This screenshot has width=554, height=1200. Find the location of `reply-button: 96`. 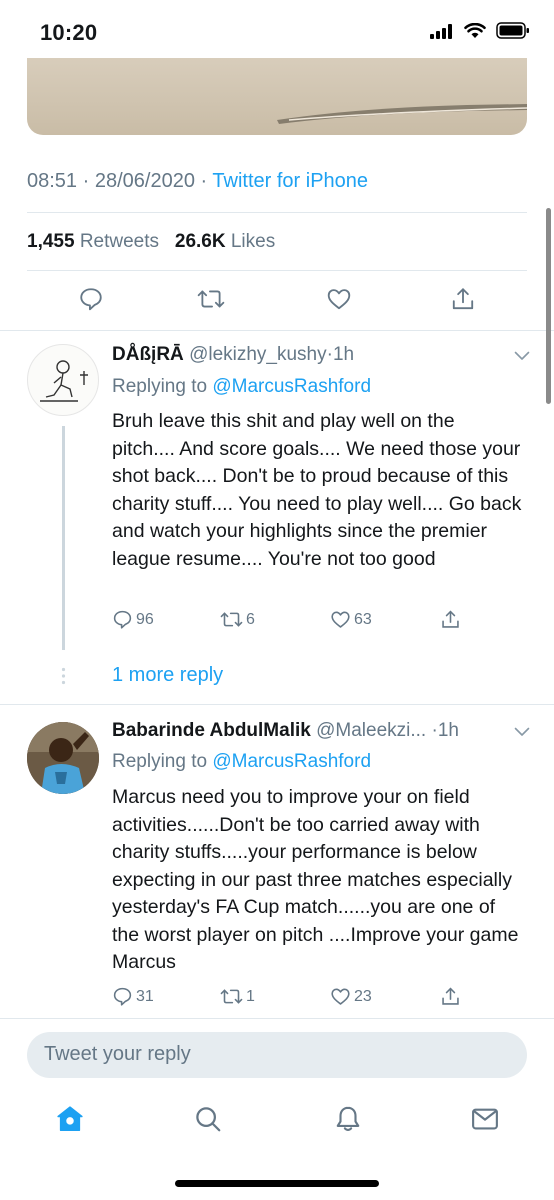

reply-button: 96 is located at coordinates (133, 619).